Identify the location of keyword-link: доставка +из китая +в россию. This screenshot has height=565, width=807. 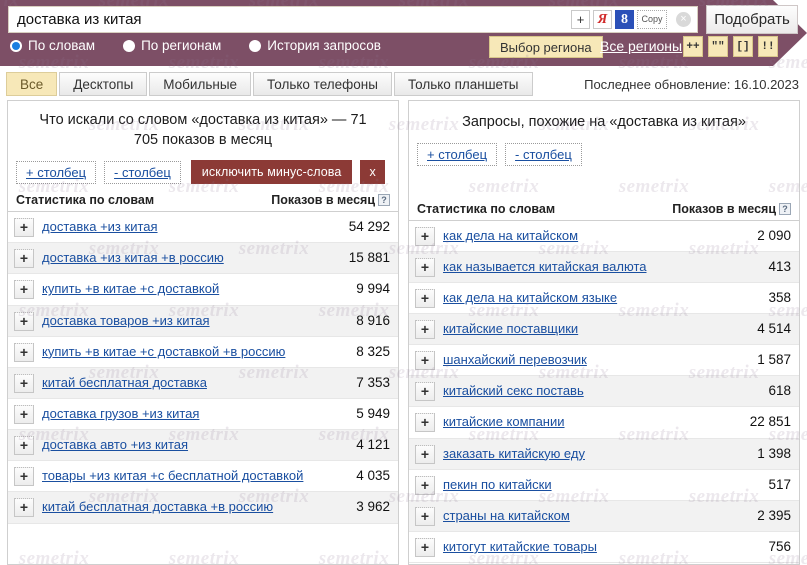
(187, 258).